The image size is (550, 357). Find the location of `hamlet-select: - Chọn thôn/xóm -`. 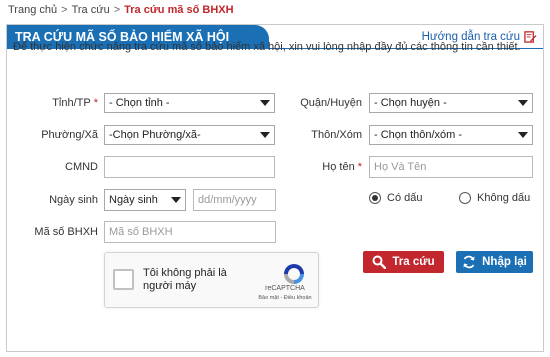

hamlet-select: - Chọn thôn/xóm - is located at coordinates (451, 135).